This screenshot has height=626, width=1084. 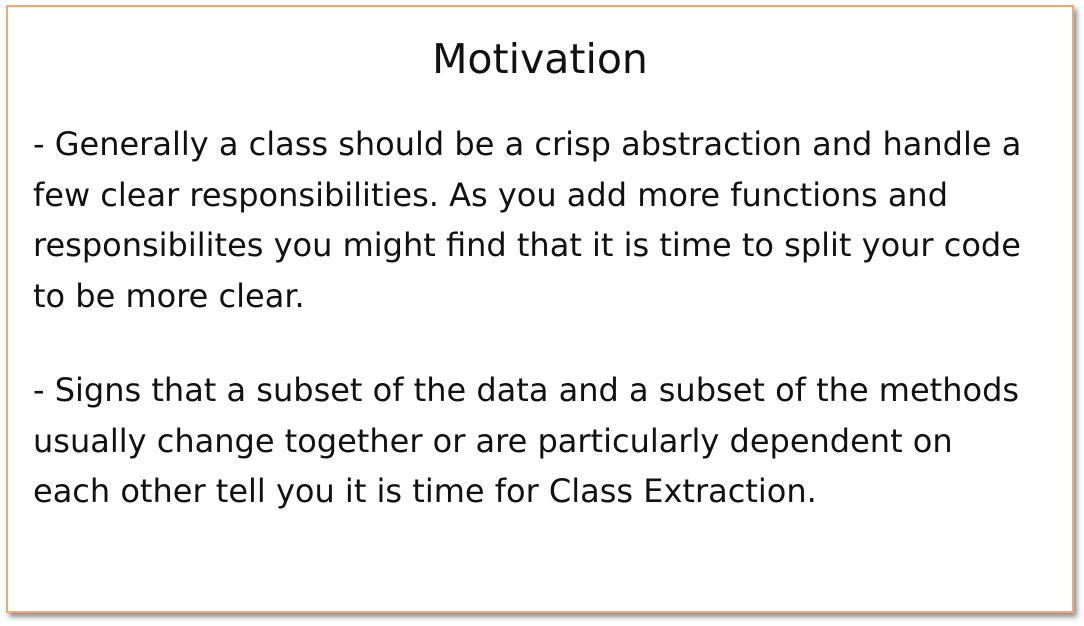 What do you see at coordinates (540, 59) in the screenshot?
I see `slide-title: Motivation` at bounding box center [540, 59].